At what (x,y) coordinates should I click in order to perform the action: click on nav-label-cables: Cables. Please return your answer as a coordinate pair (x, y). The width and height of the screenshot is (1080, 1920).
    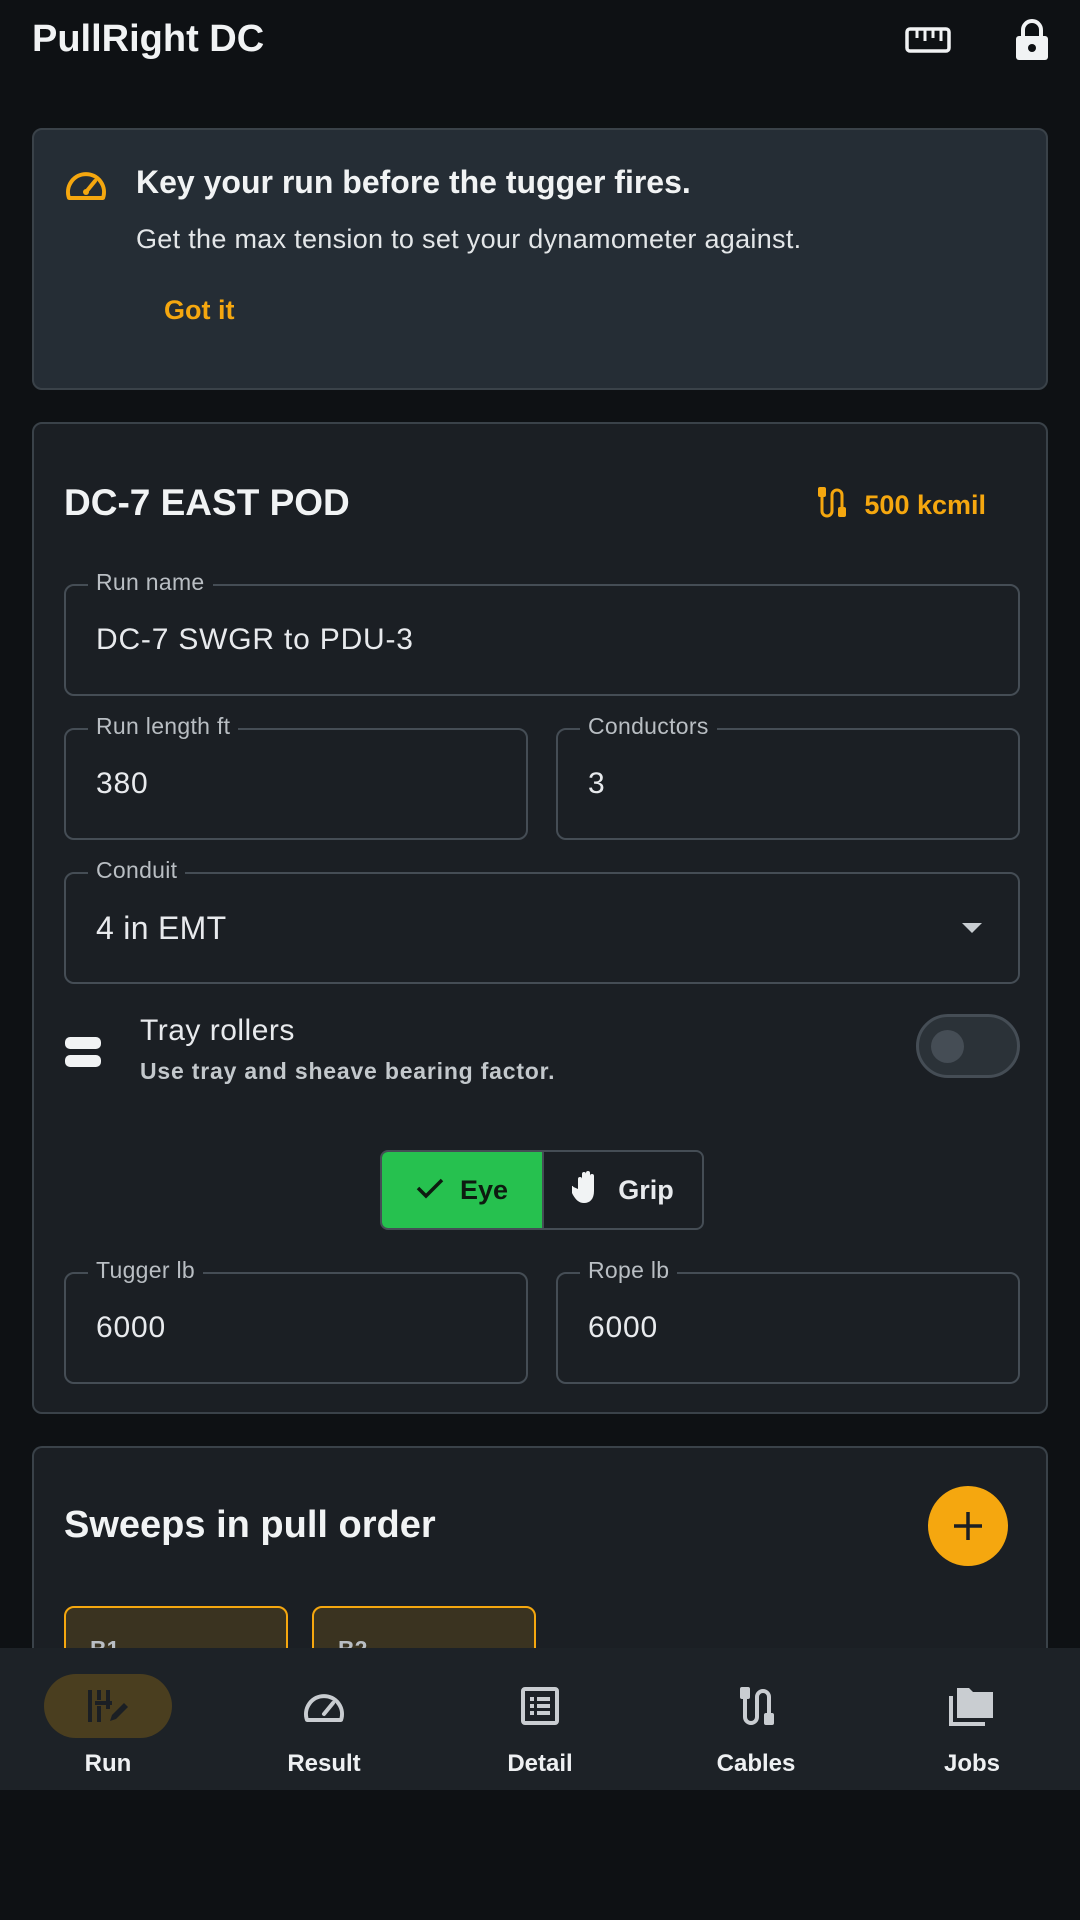
    Looking at the image, I should click on (756, 1763).